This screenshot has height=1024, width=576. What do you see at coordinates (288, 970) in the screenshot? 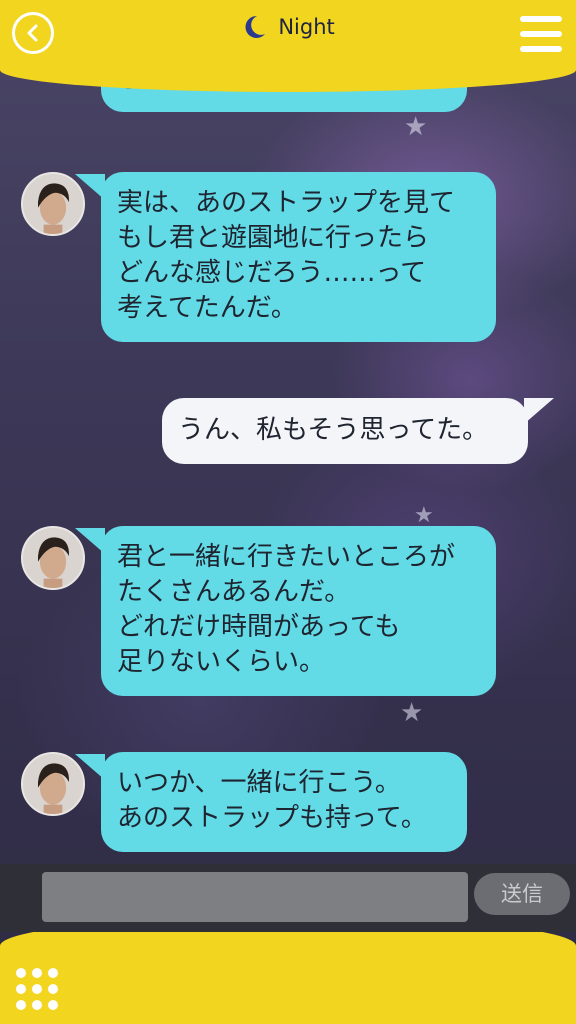
I see `app-footer` at bounding box center [288, 970].